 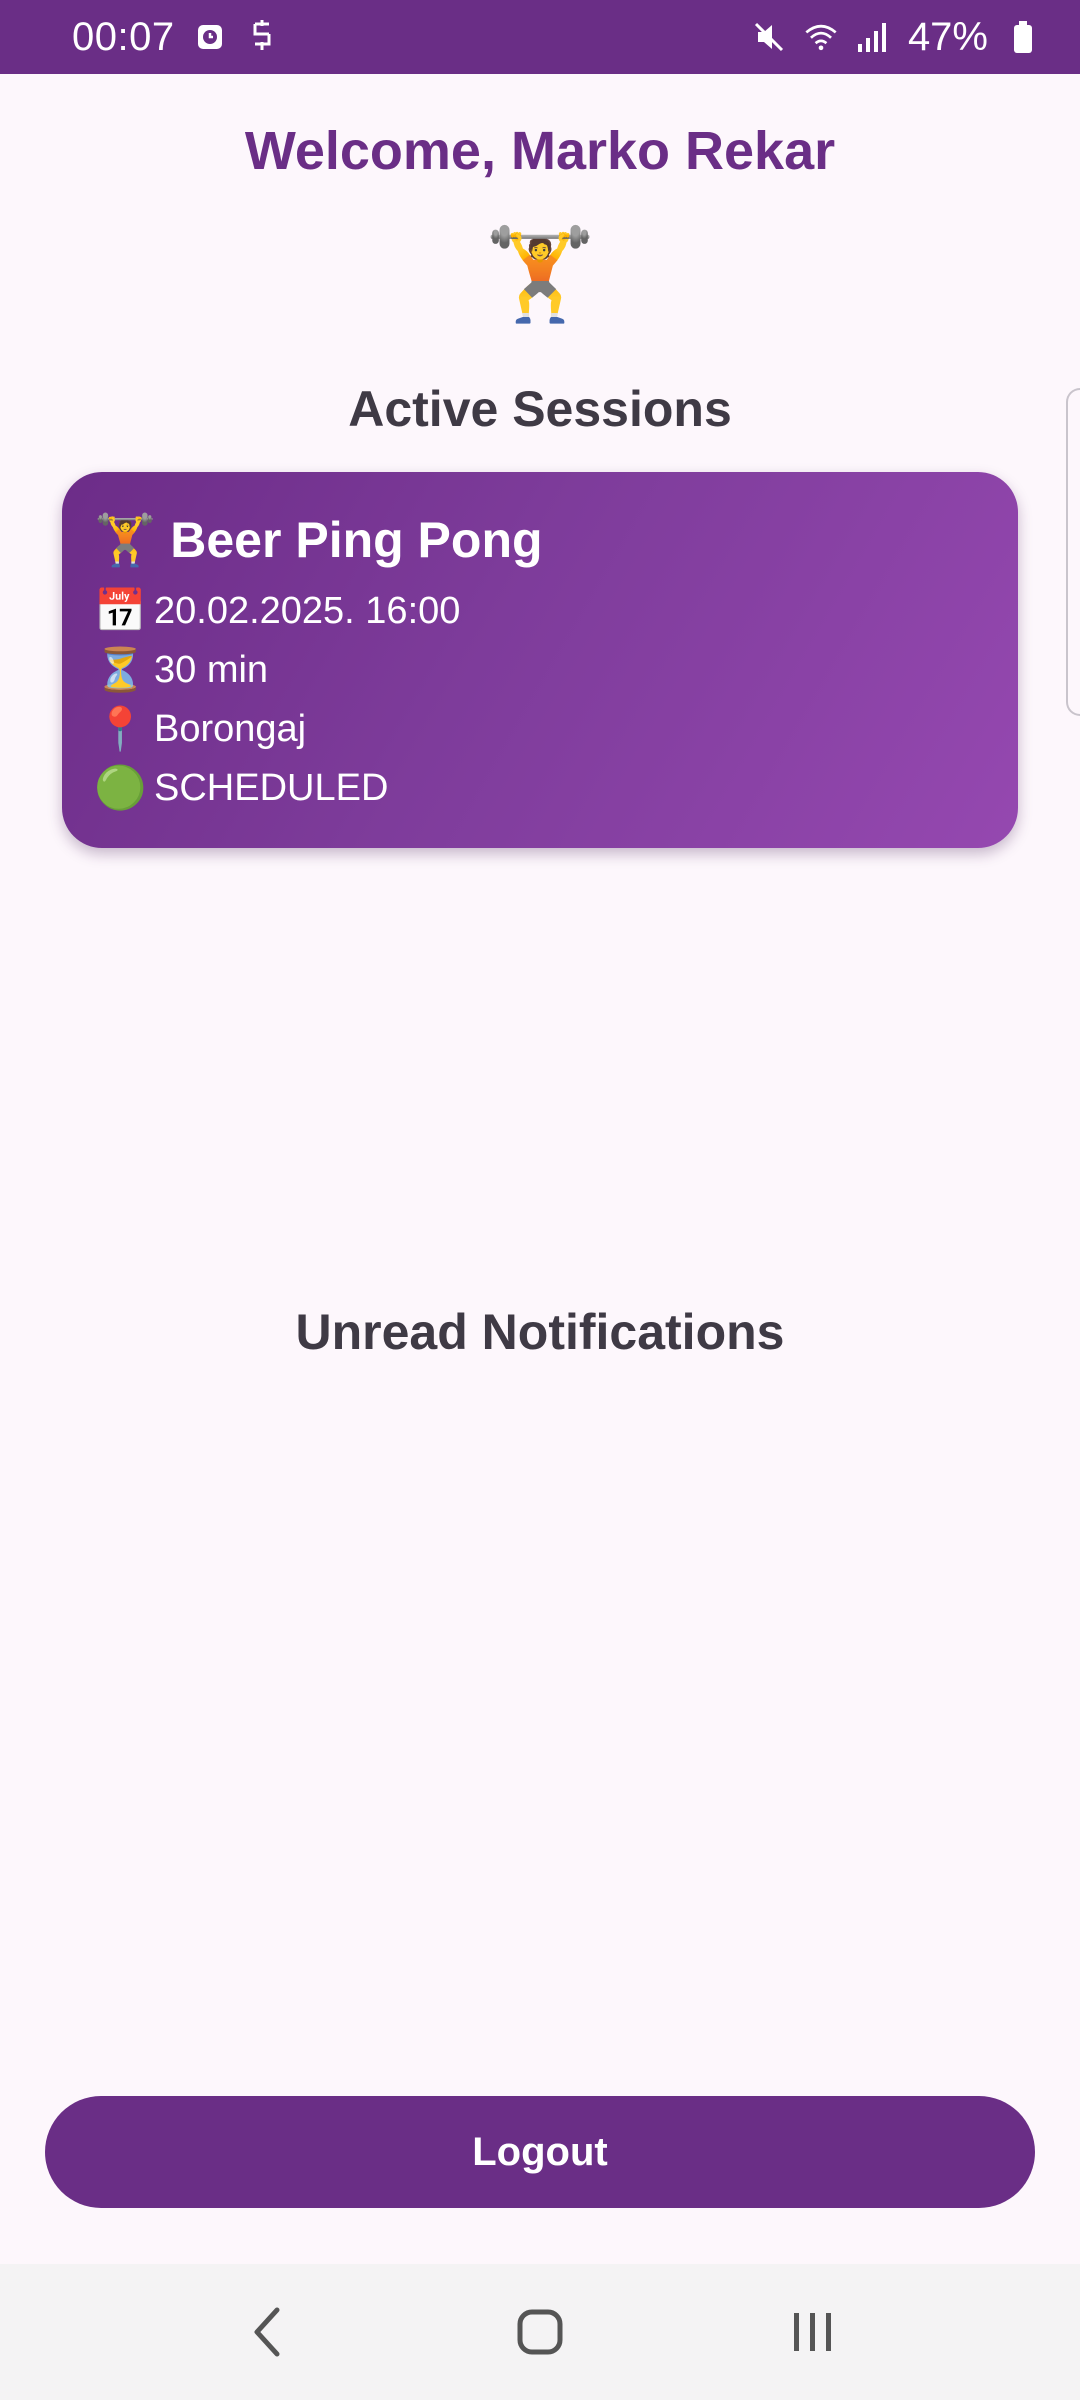 I want to click on battery-percentage: 47%, so click(x=947, y=36).